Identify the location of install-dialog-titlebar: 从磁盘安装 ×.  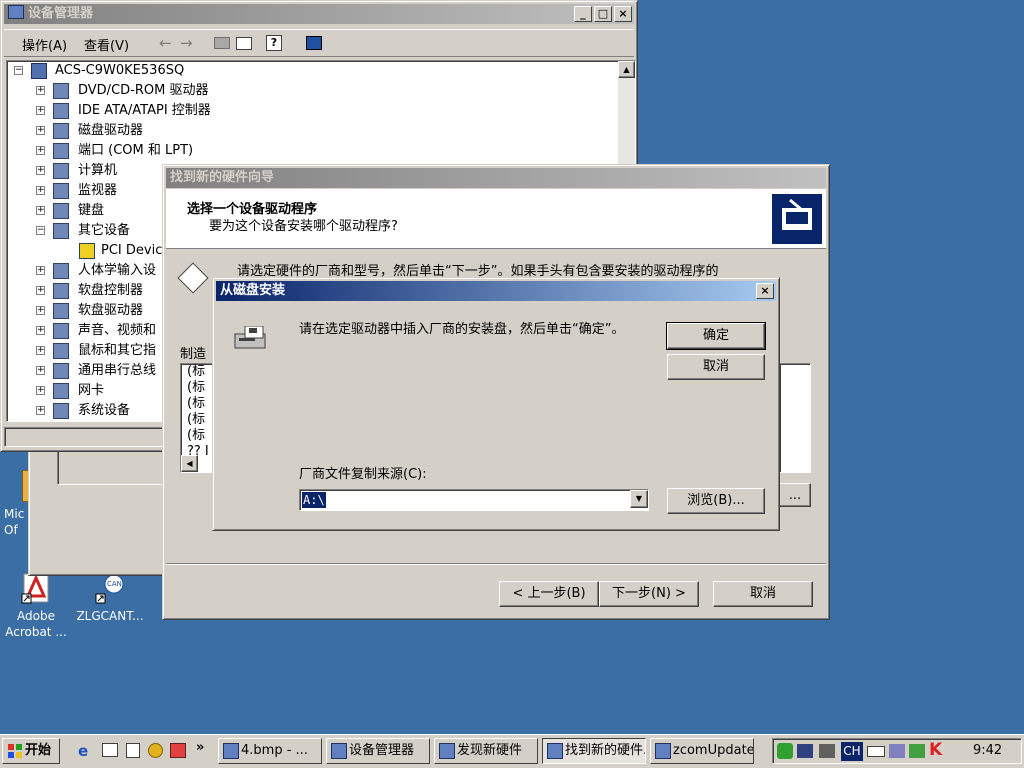
(496, 291).